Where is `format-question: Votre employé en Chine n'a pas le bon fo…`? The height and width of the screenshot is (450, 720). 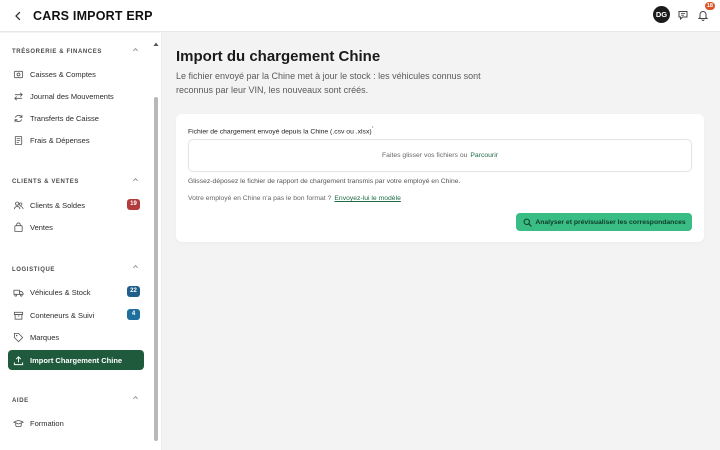
format-question: Votre employé en Chine n'a pas le bon fo… is located at coordinates (260, 198).